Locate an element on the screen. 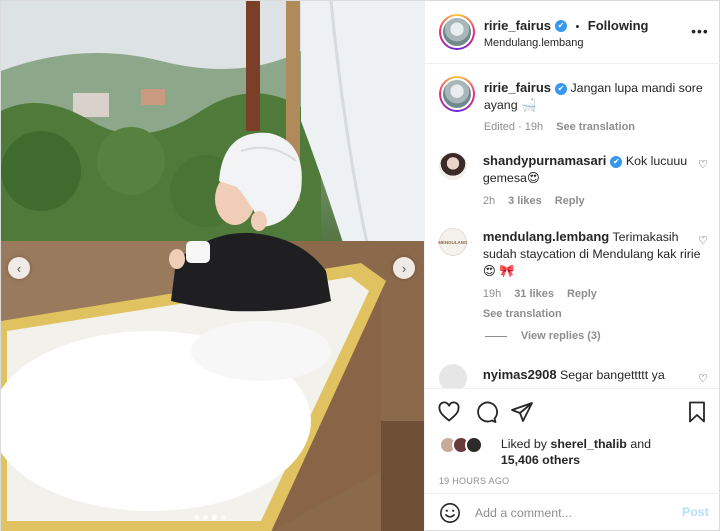 The width and height of the screenshot is (720, 531). comment-likes: 3 likes is located at coordinates (525, 201).